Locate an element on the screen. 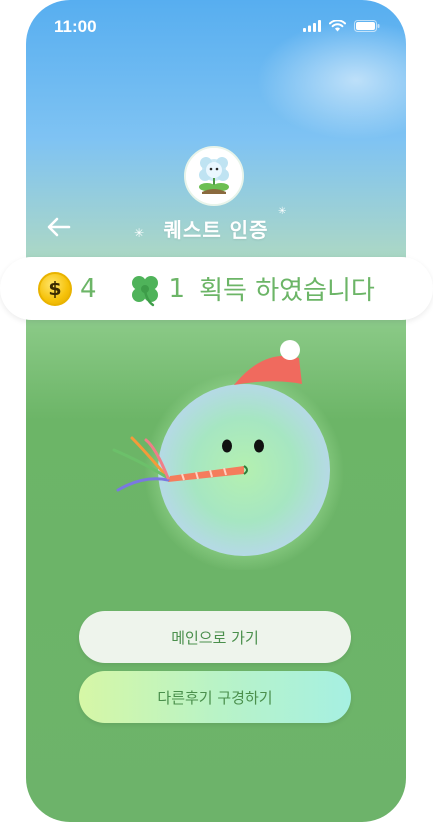 This screenshot has height=822, width=433. status-icons is located at coordinates (341, 26).